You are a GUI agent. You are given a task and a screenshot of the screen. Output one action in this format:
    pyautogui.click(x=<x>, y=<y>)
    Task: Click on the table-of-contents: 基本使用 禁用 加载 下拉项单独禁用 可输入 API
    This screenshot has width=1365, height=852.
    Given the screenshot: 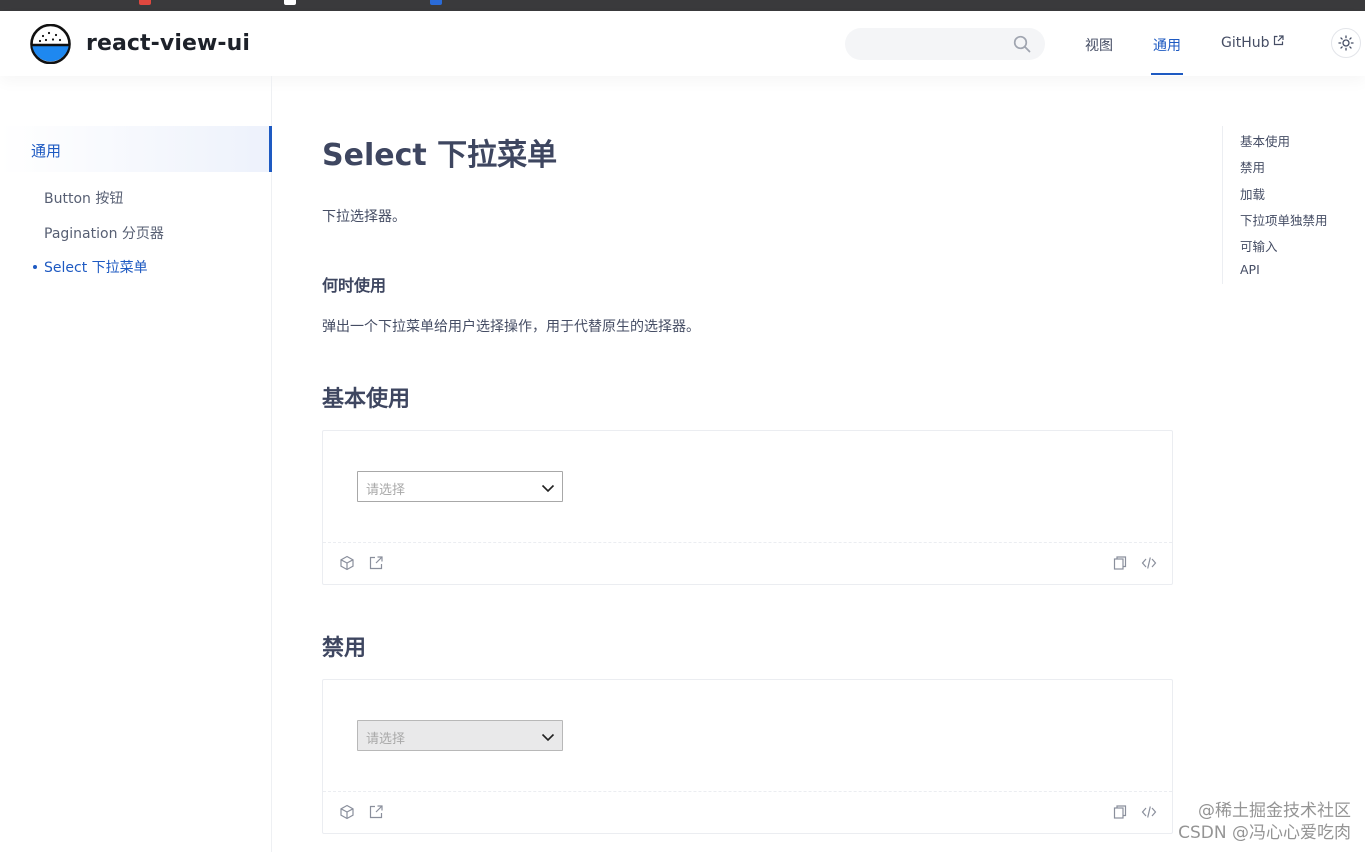 What is the action you would take?
    pyautogui.click(x=1287, y=205)
    